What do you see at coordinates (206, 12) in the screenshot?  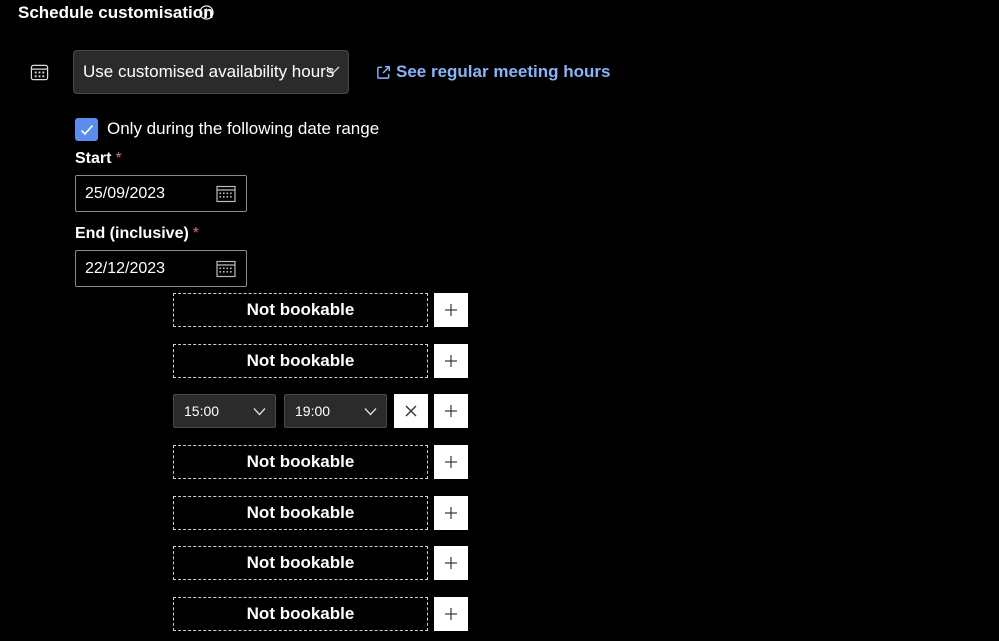 I see `info-icon` at bounding box center [206, 12].